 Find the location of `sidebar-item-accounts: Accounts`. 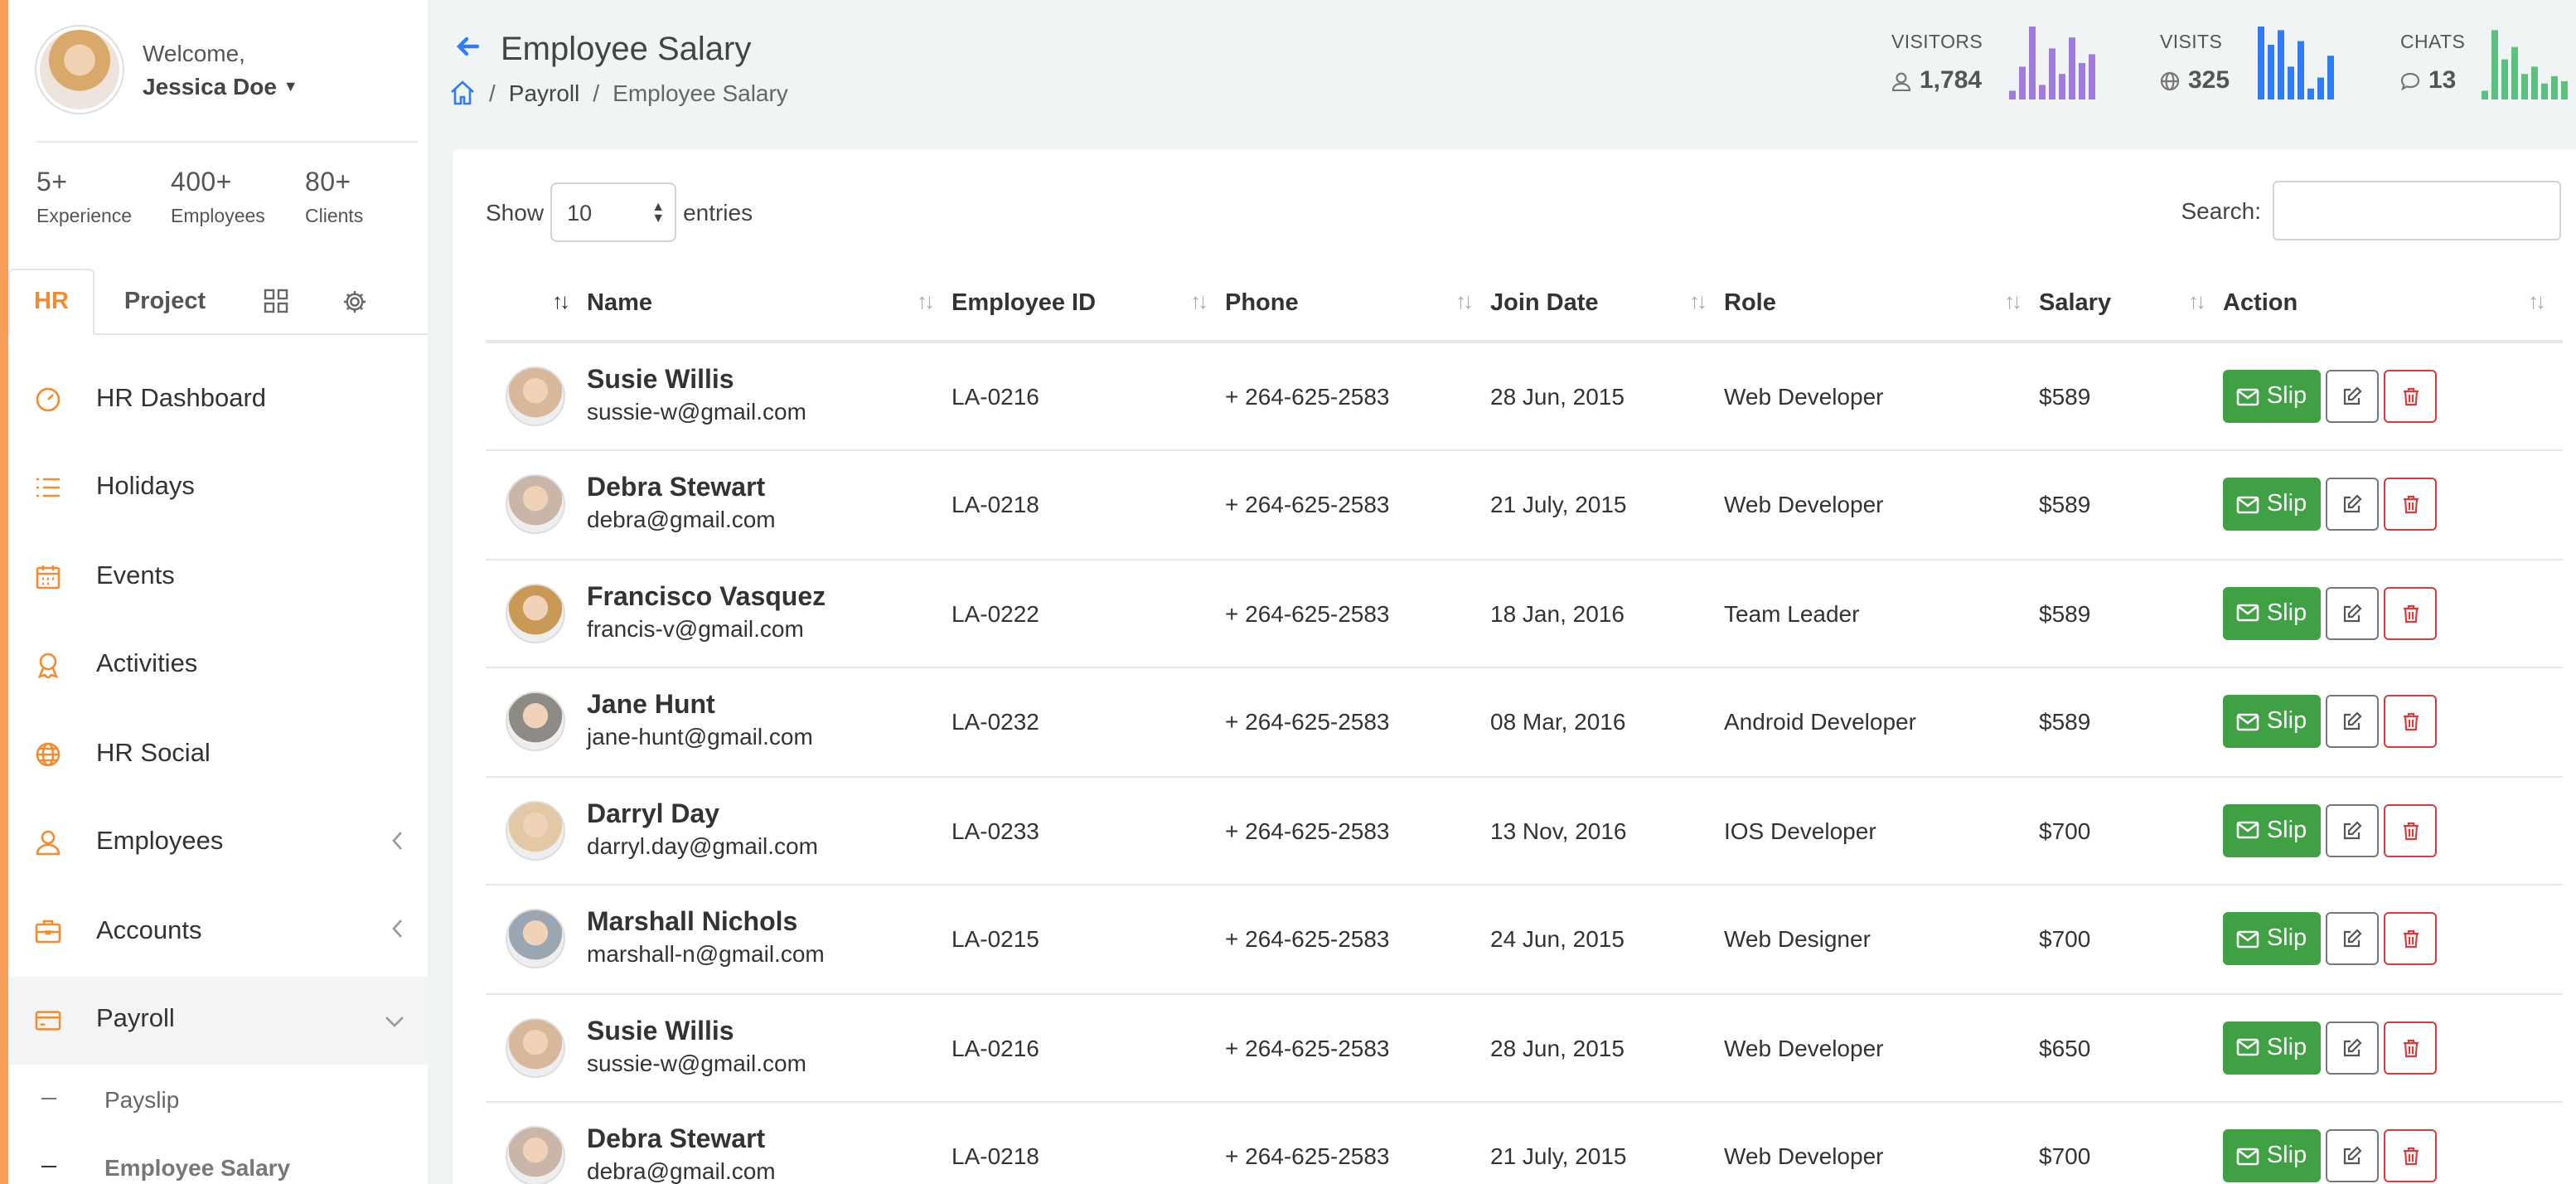

sidebar-item-accounts: Accounts is located at coordinates (218, 932).